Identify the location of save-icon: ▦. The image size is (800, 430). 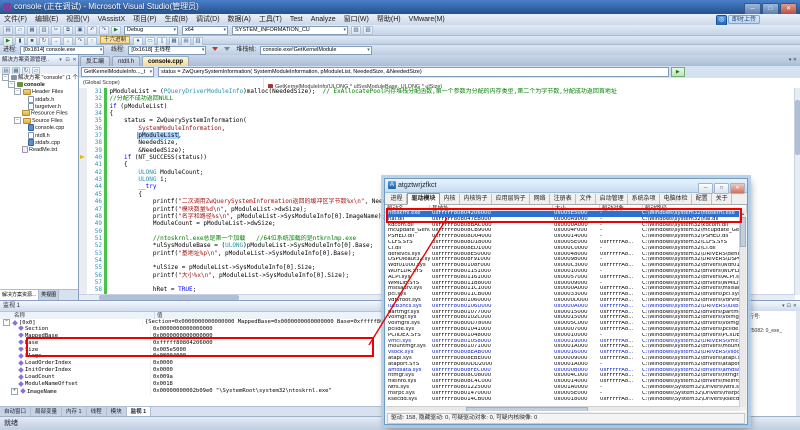
(32, 30).